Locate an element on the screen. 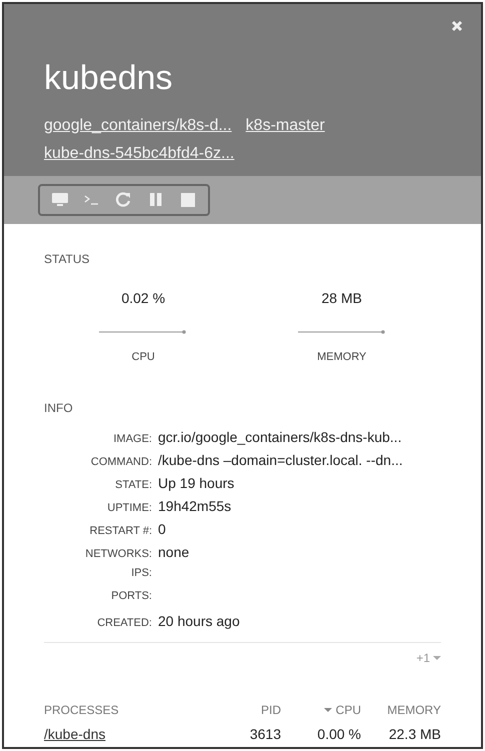 This screenshot has width=485, height=751. info-value: 19h42m55s is located at coordinates (195, 506).